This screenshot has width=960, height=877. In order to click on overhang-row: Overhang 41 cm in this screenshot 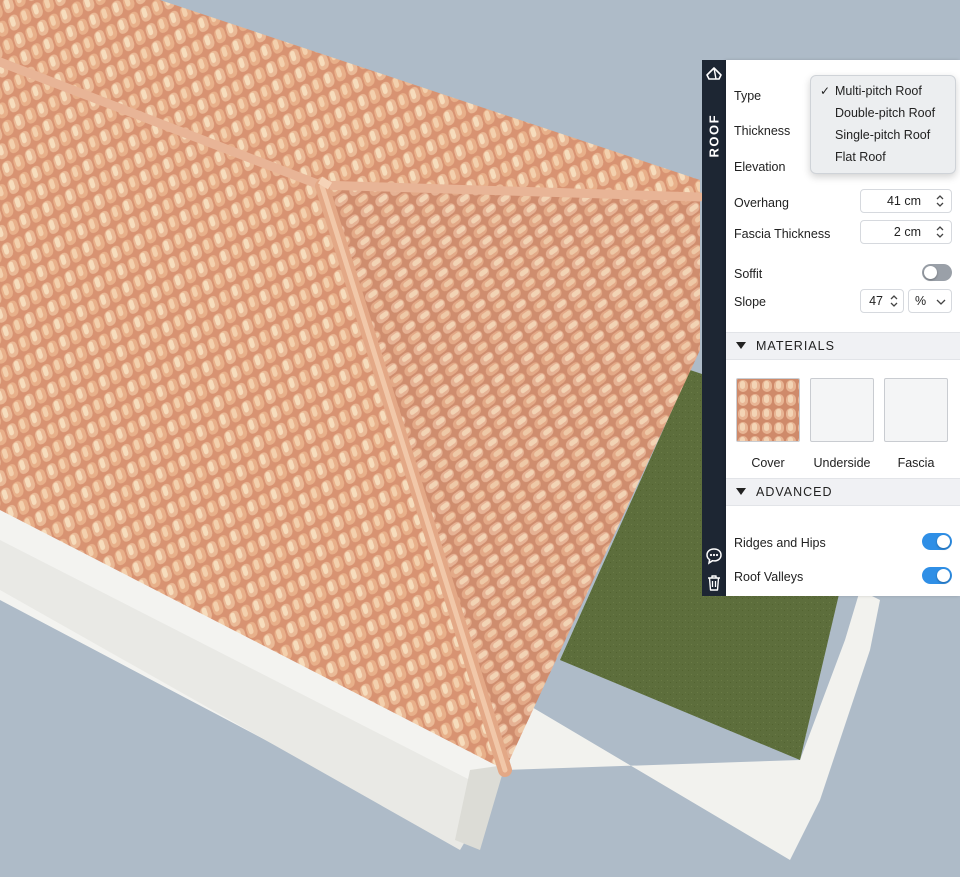, I will do `click(843, 204)`.